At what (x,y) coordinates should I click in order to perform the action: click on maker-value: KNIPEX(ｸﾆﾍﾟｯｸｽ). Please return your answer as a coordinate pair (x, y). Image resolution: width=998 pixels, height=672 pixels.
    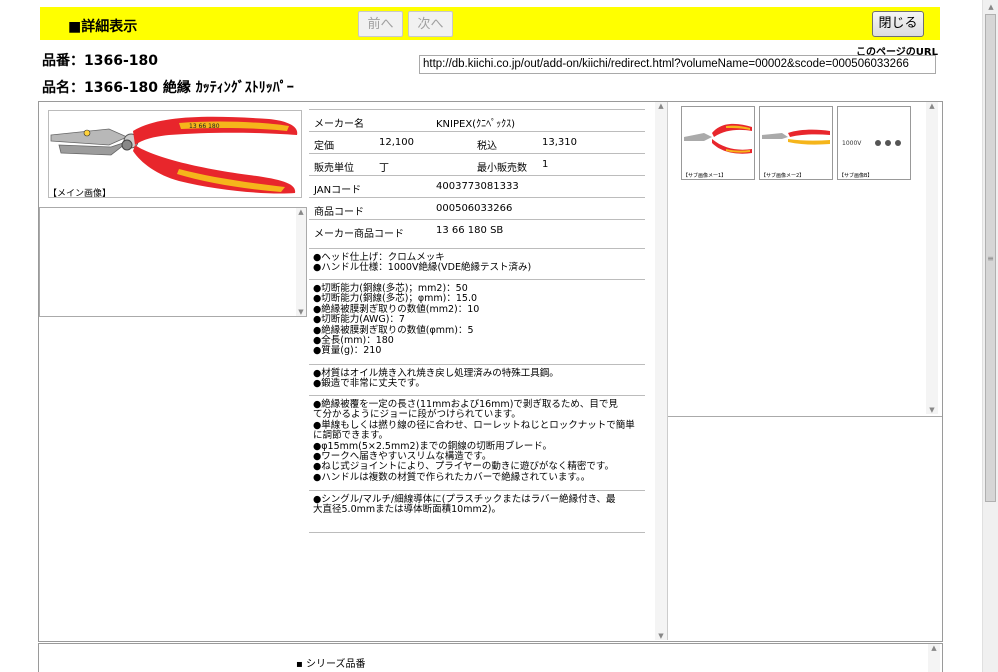
    Looking at the image, I should click on (475, 124).